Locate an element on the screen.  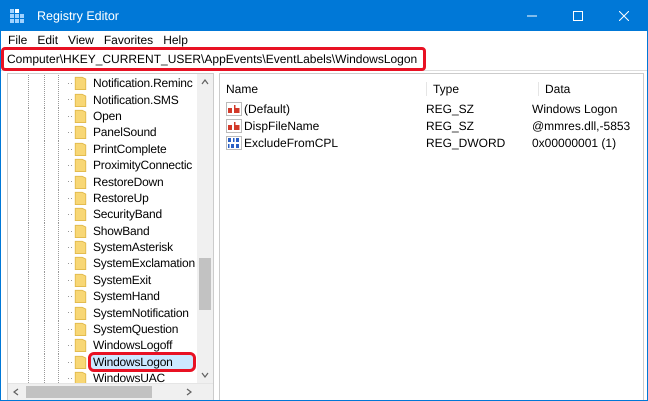
value-type: REG_DWORD is located at coordinates (466, 143).